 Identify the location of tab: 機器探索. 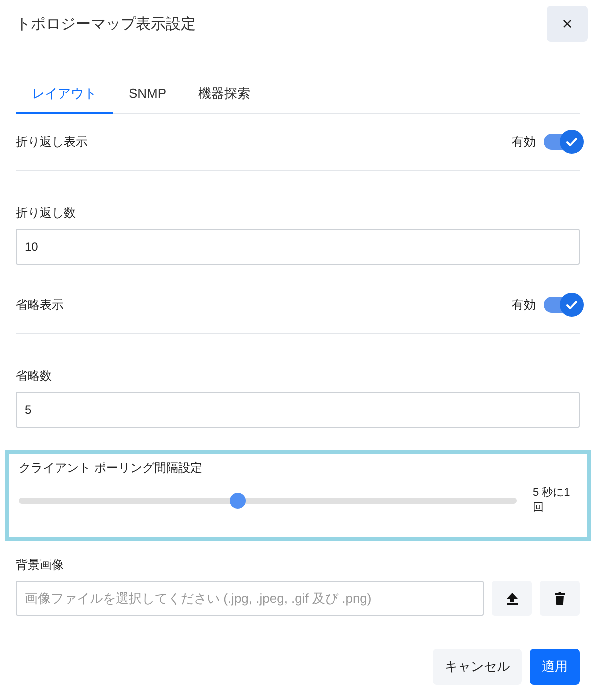
(224, 95).